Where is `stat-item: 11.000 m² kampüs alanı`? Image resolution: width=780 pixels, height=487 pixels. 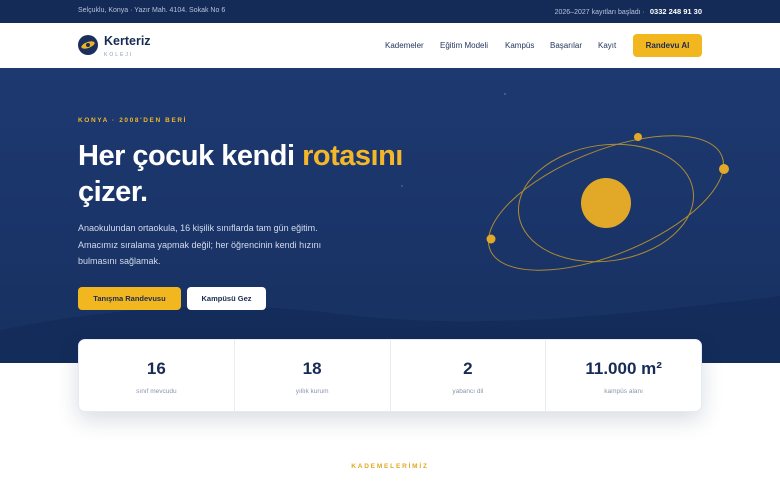
stat-item: 11.000 m² kampüs alanı is located at coordinates (623, 375).